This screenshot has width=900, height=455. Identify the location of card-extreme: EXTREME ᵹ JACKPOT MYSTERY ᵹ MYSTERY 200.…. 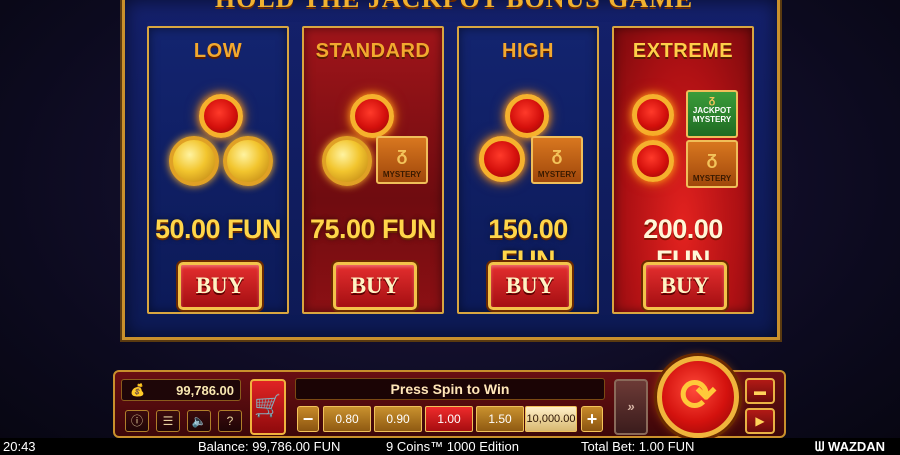
(683, 170).